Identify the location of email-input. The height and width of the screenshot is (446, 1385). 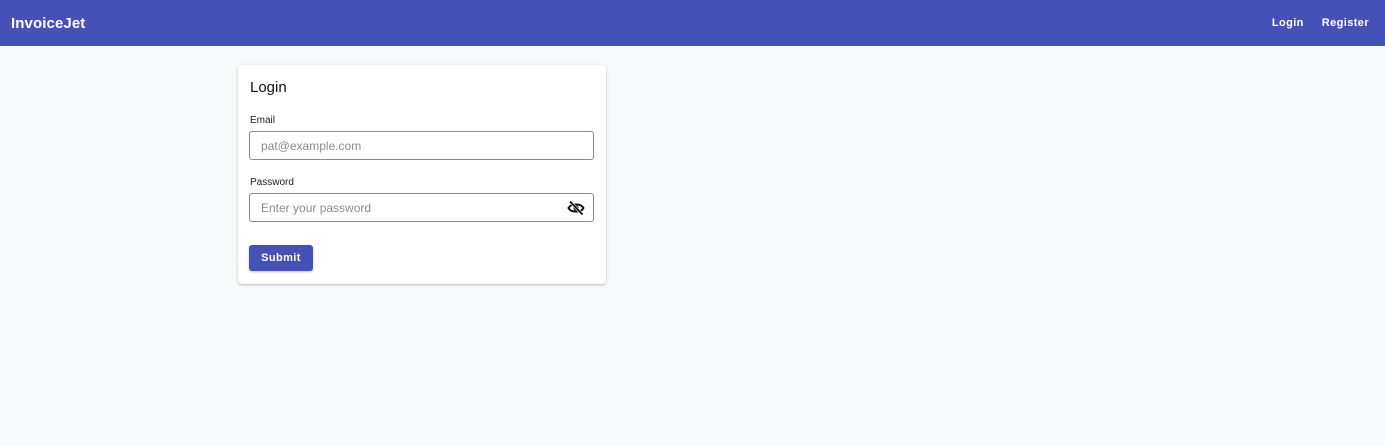
(421, 145).